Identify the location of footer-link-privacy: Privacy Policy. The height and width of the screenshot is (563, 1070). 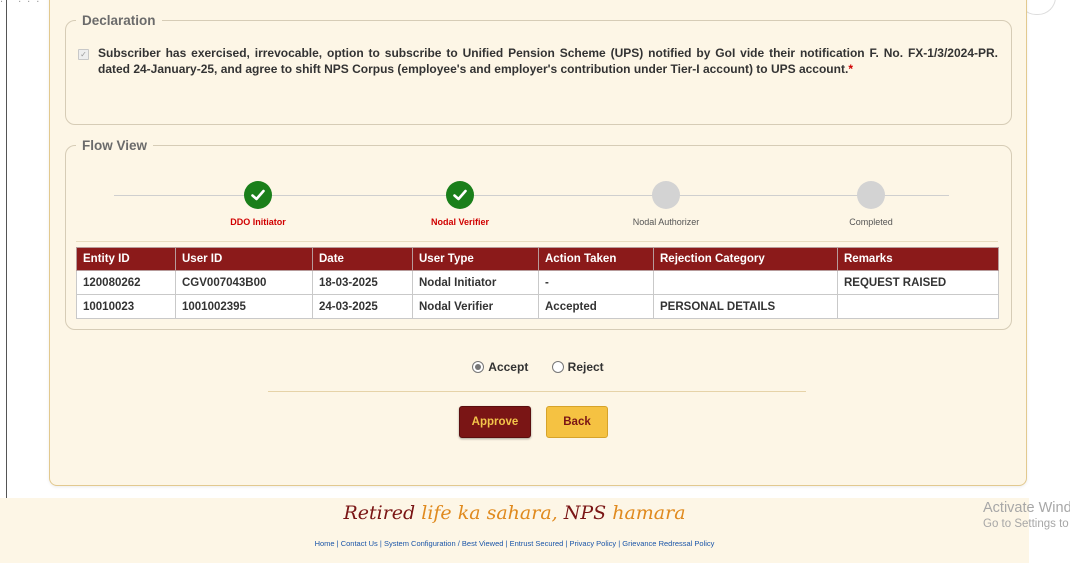
(592, 543).